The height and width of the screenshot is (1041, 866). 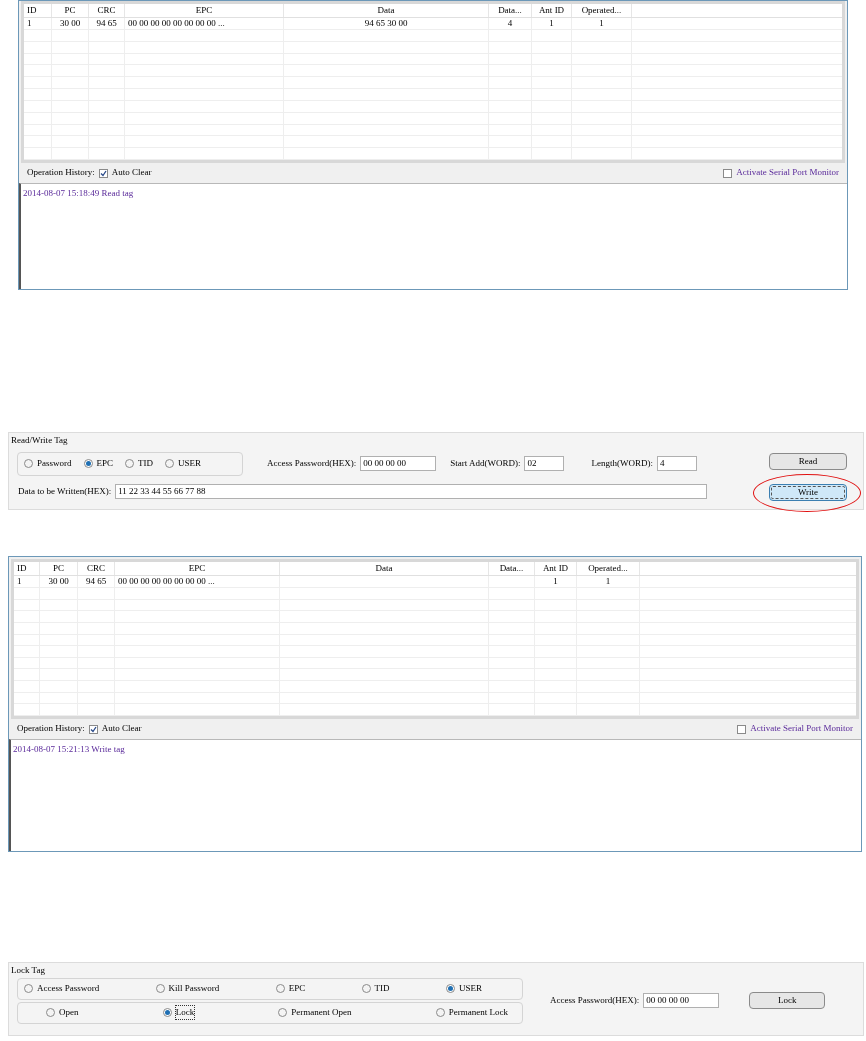 I want to click on button: Read, so click(x=808, y=461).